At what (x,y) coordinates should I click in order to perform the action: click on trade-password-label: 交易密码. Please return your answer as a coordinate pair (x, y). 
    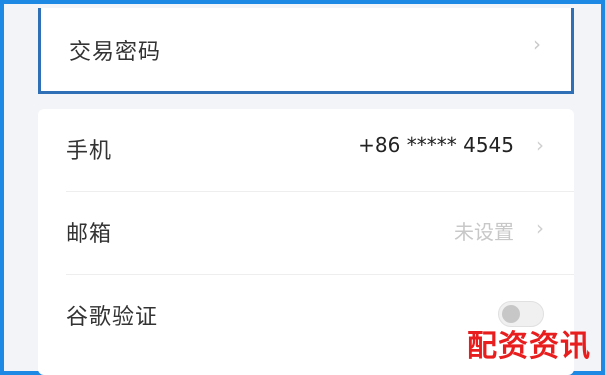
    Looking at the image, I should click on (115, 52).